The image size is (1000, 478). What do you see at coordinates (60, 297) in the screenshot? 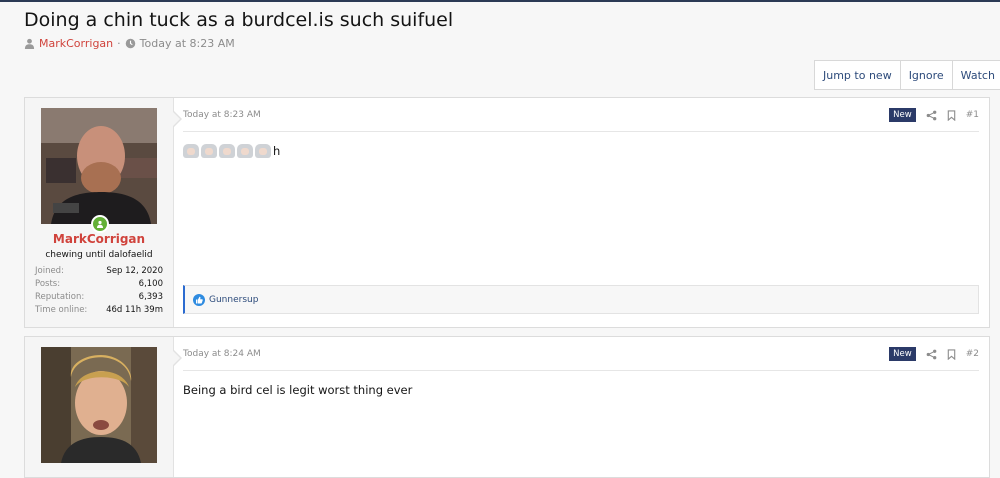
I see `stat-label: Reputation:` at bounding box center [60, 297].